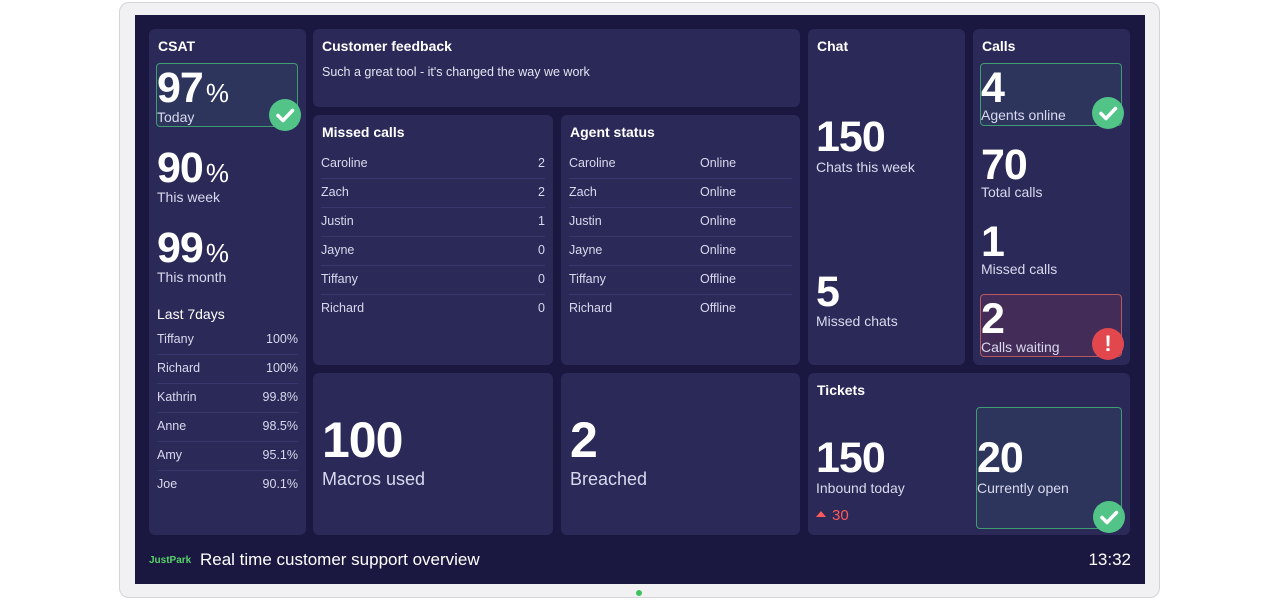 The width and height of the screenshot is (1280, 600). What do you see at coordinates (340, 559) in the screenshot?
I see `dashboard-title: Real time customer support overview` at bounding box center [340, 559].